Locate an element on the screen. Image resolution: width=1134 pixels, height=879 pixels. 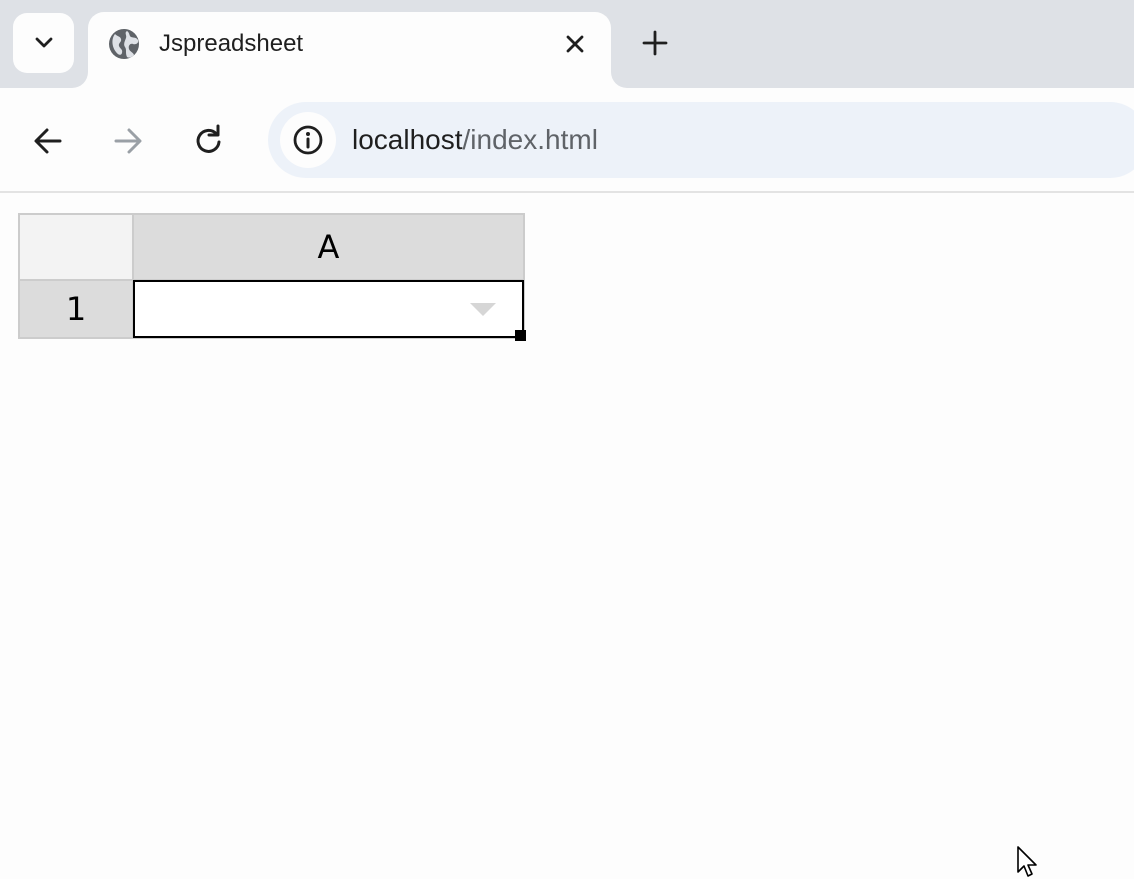
tab-search-button is located at coordinates (43, 43).